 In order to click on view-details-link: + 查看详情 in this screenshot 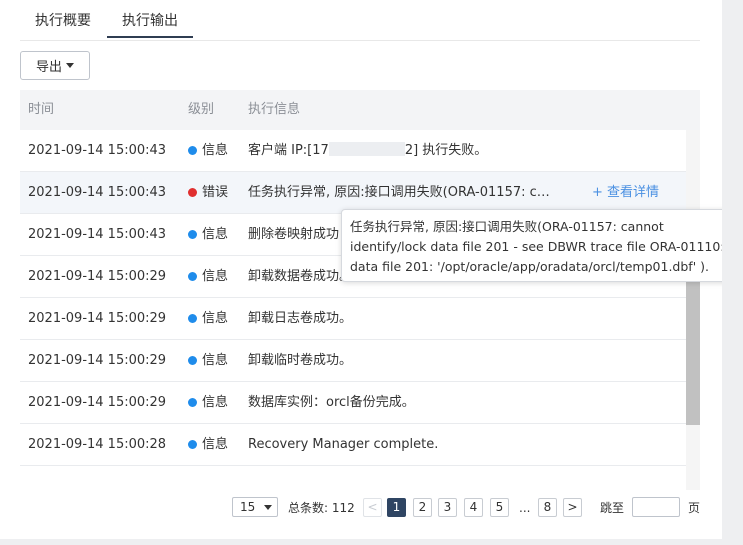, I will do `click(625, 192)`.